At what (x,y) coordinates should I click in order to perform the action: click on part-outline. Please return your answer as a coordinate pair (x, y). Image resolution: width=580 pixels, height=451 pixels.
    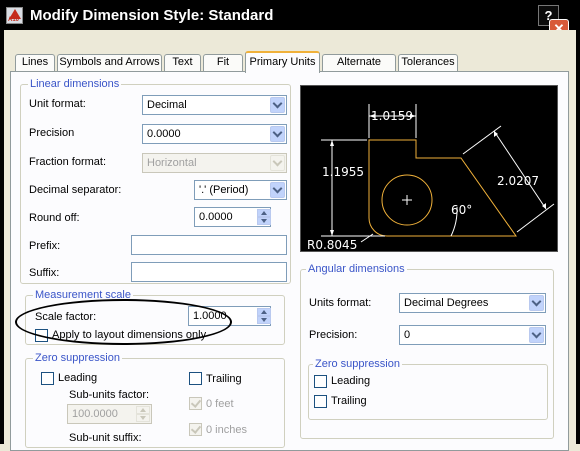
    Looking at the image, I should click on (442, 188).